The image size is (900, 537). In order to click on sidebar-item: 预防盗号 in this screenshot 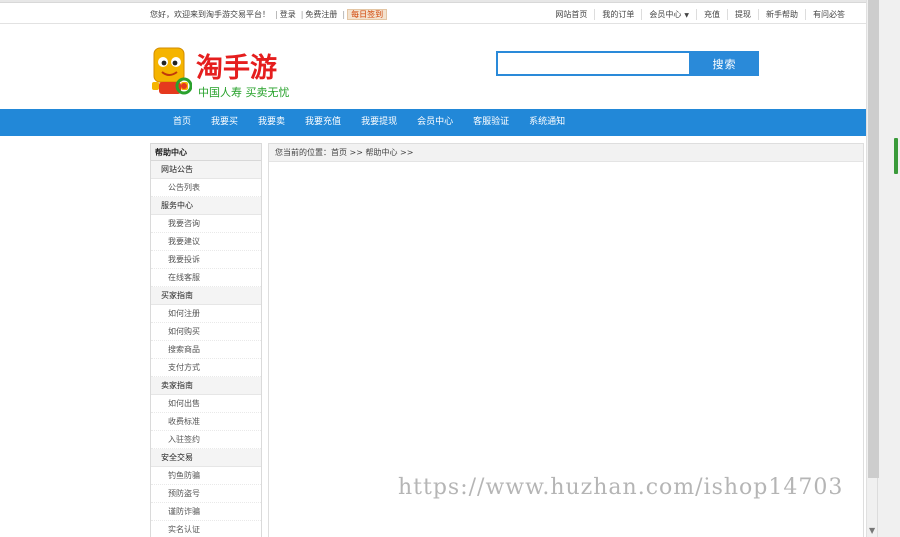, I will do `click(206, 494)`.